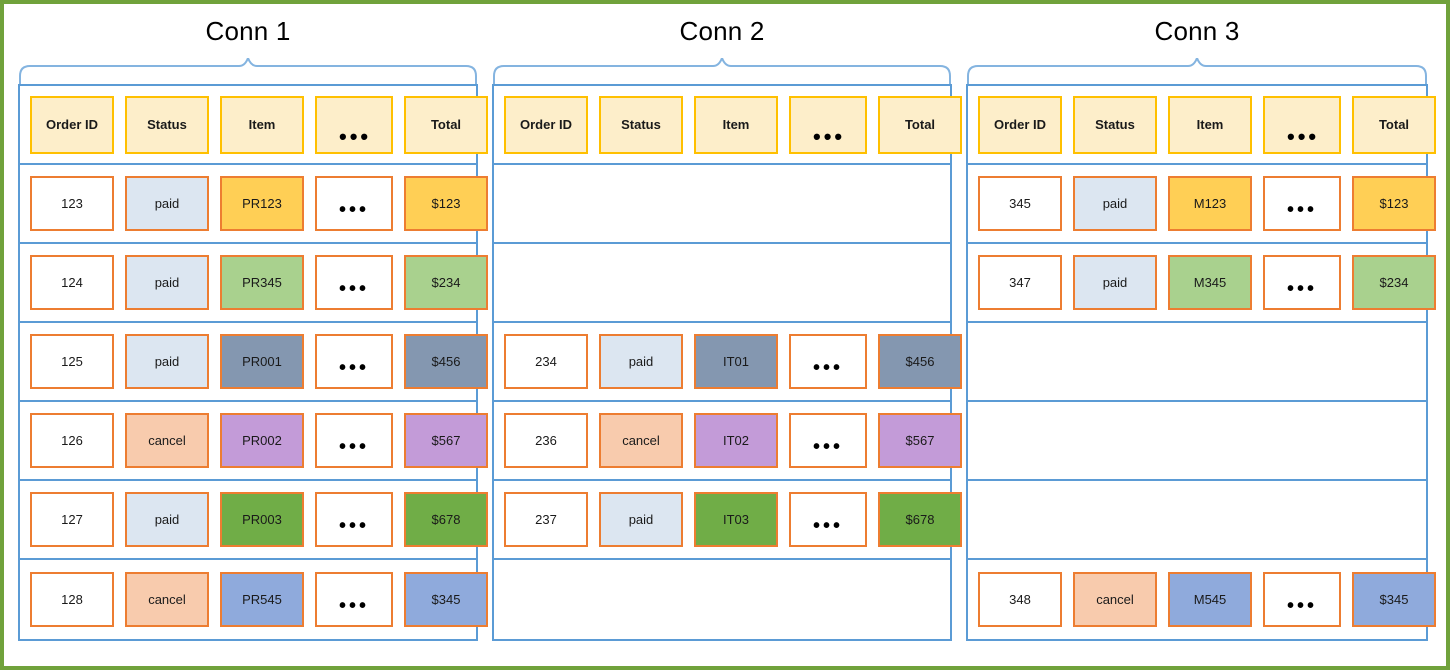  What do you see at coordinates (736, 440) in the screenshot?
I see `cell-item: IT02` at bounding box center [736, 440].